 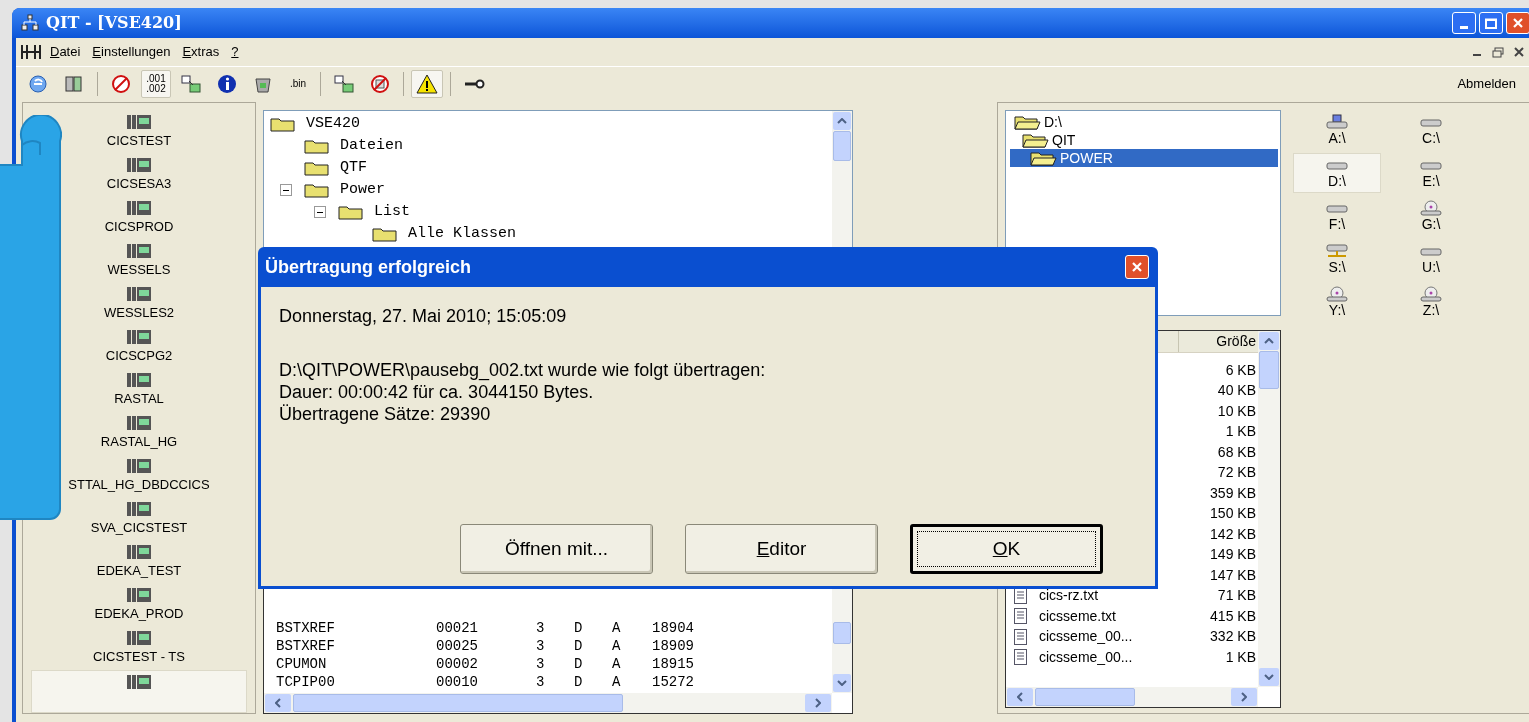 I want to click on system-item: SVA_CICSTEST, so click(x=139, y=519).